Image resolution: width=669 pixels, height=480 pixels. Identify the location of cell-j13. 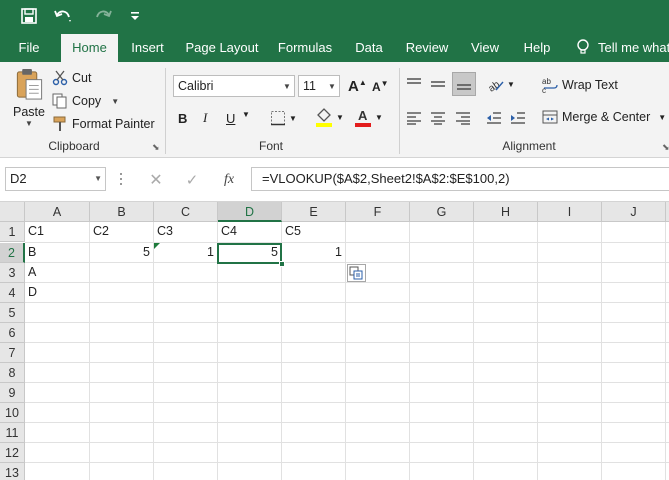
(634, 471).